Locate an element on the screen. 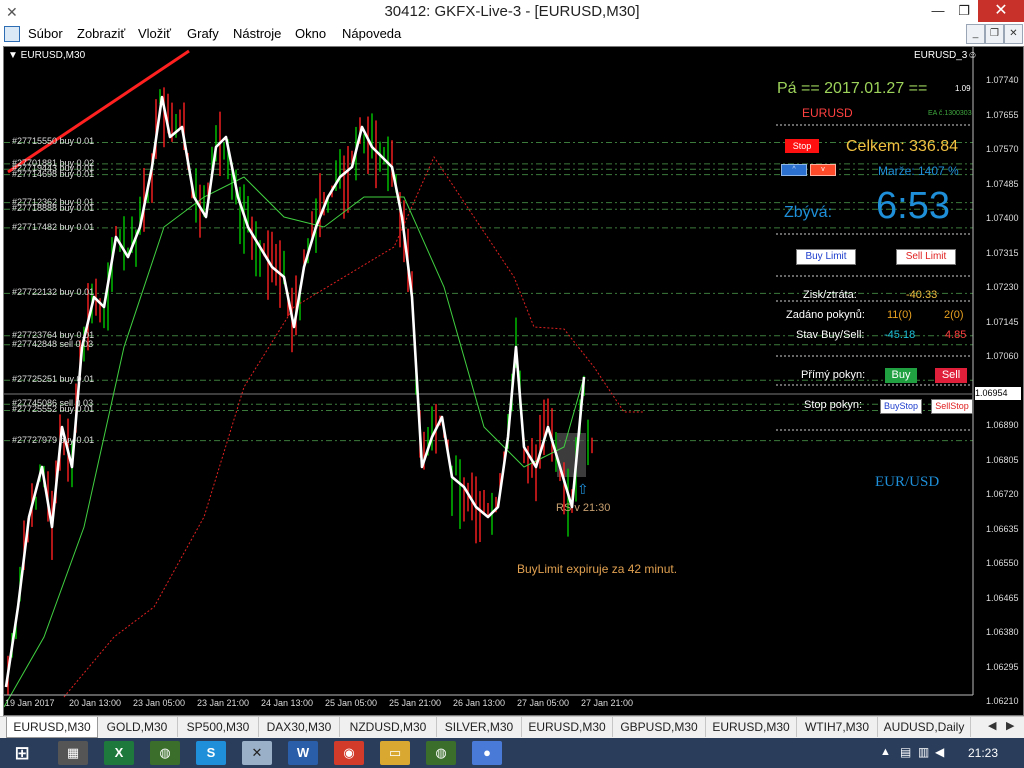 This screenshot has width=1024, height=768. menu-zobrazit: Zobraziť is located at coordinates (101, 33).